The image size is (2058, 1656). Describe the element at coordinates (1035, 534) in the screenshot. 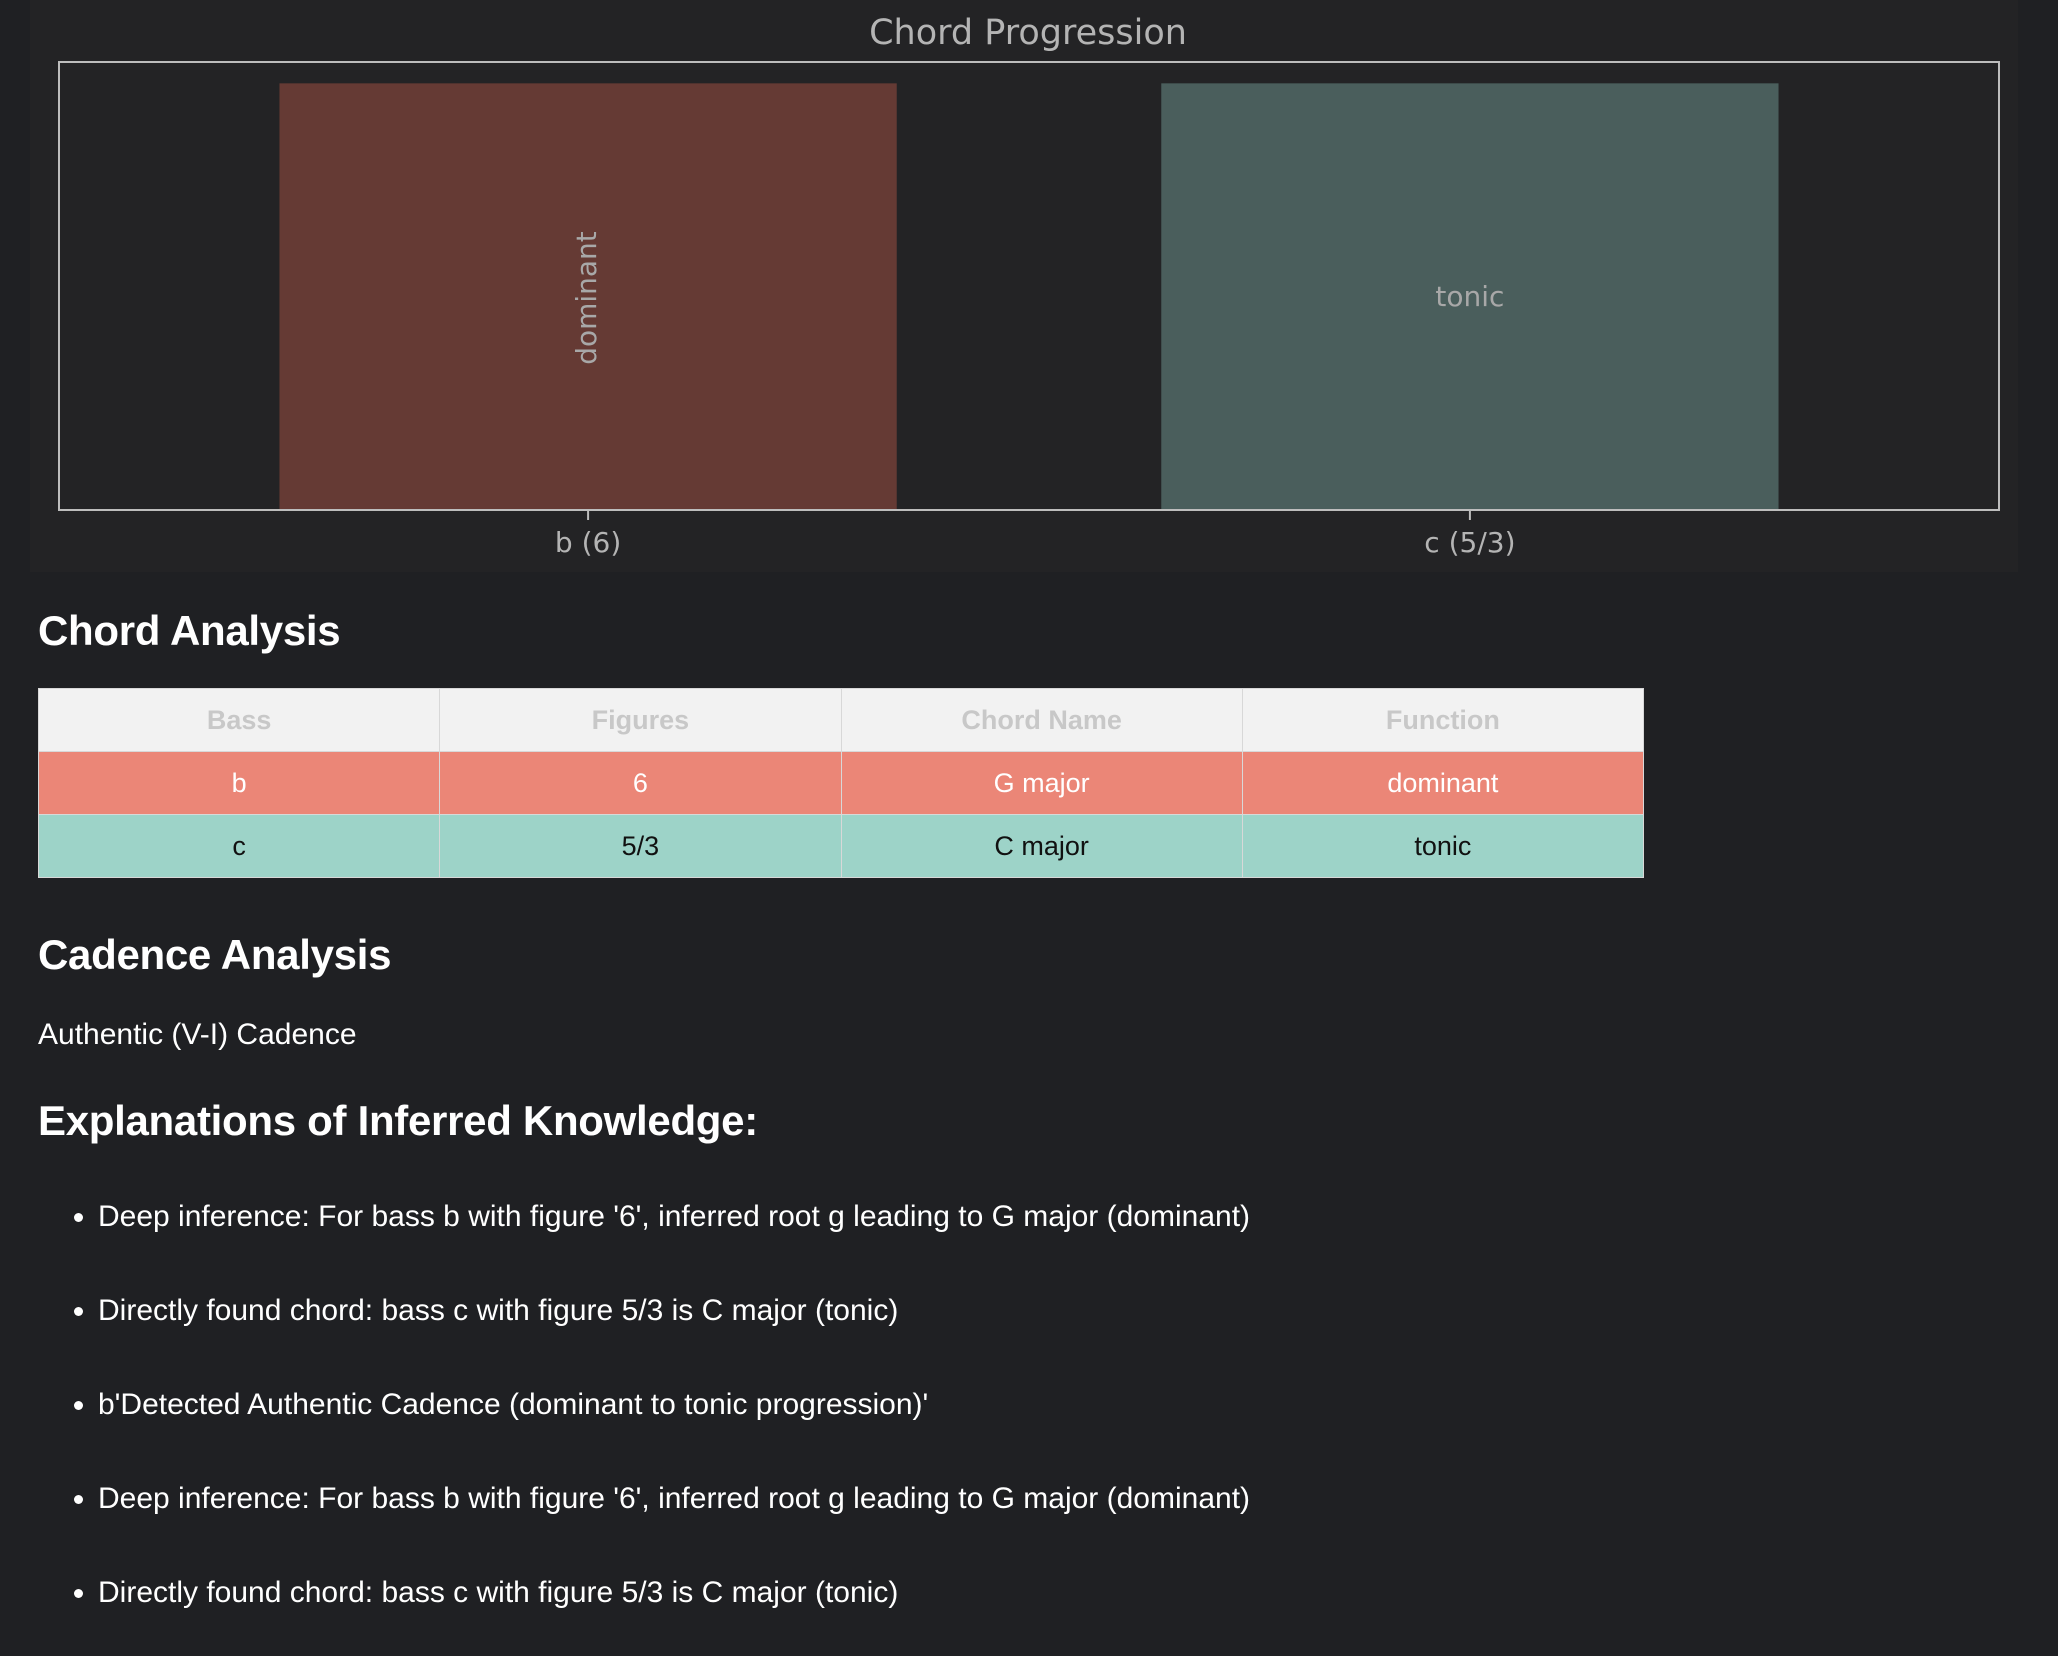

I see `x-axis-ticks: b (6) c (5/3)` at that location.